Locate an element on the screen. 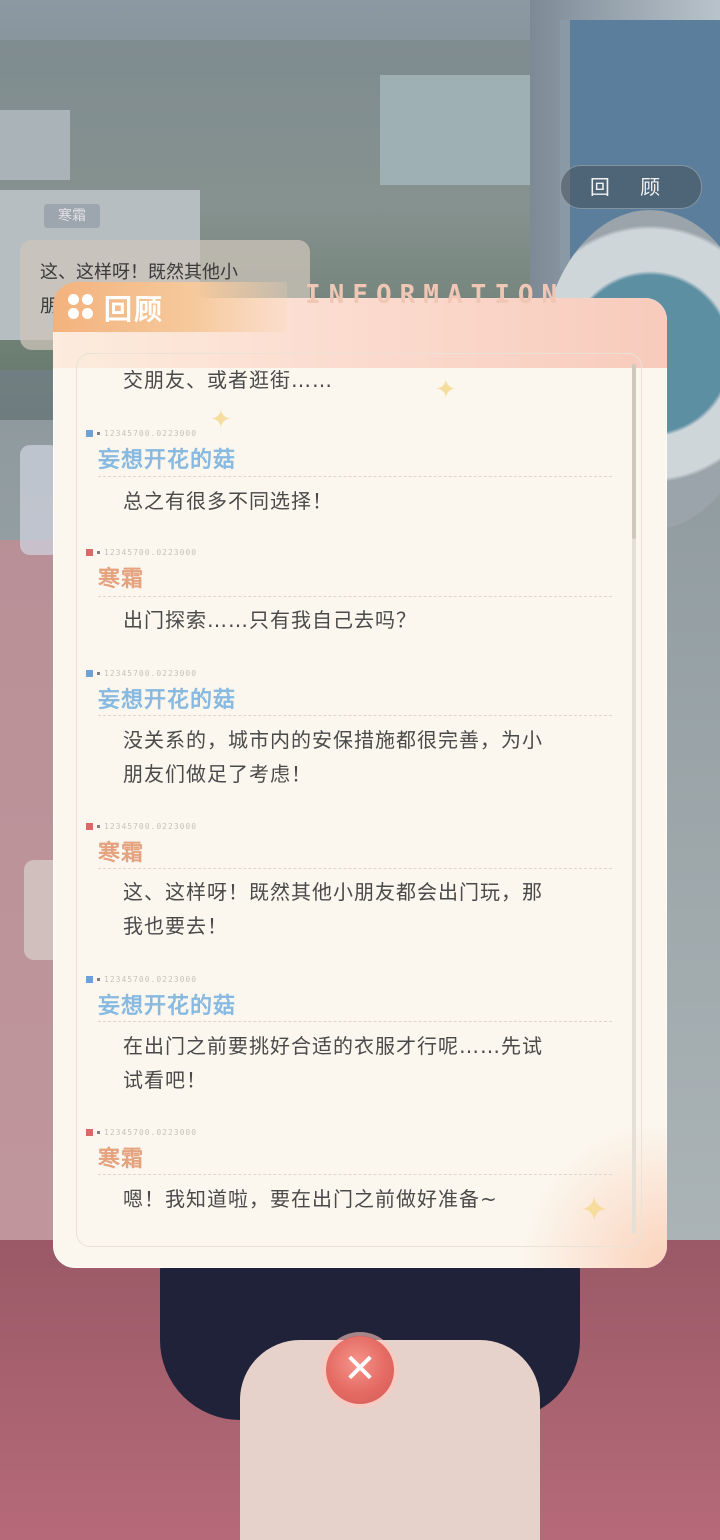 This screenshot has width=720, height=1540. message-text: 嗯！我知道啦，要在出门之前做好准备~ is located at coordinates (310, 1199).